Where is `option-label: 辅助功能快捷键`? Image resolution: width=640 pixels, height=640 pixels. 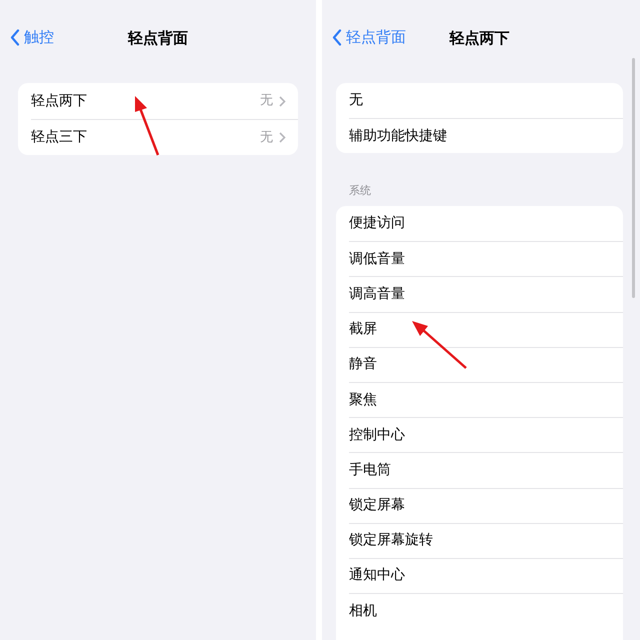 option-label: 辅助功能快捷键 is located at coordinates (398, 136).